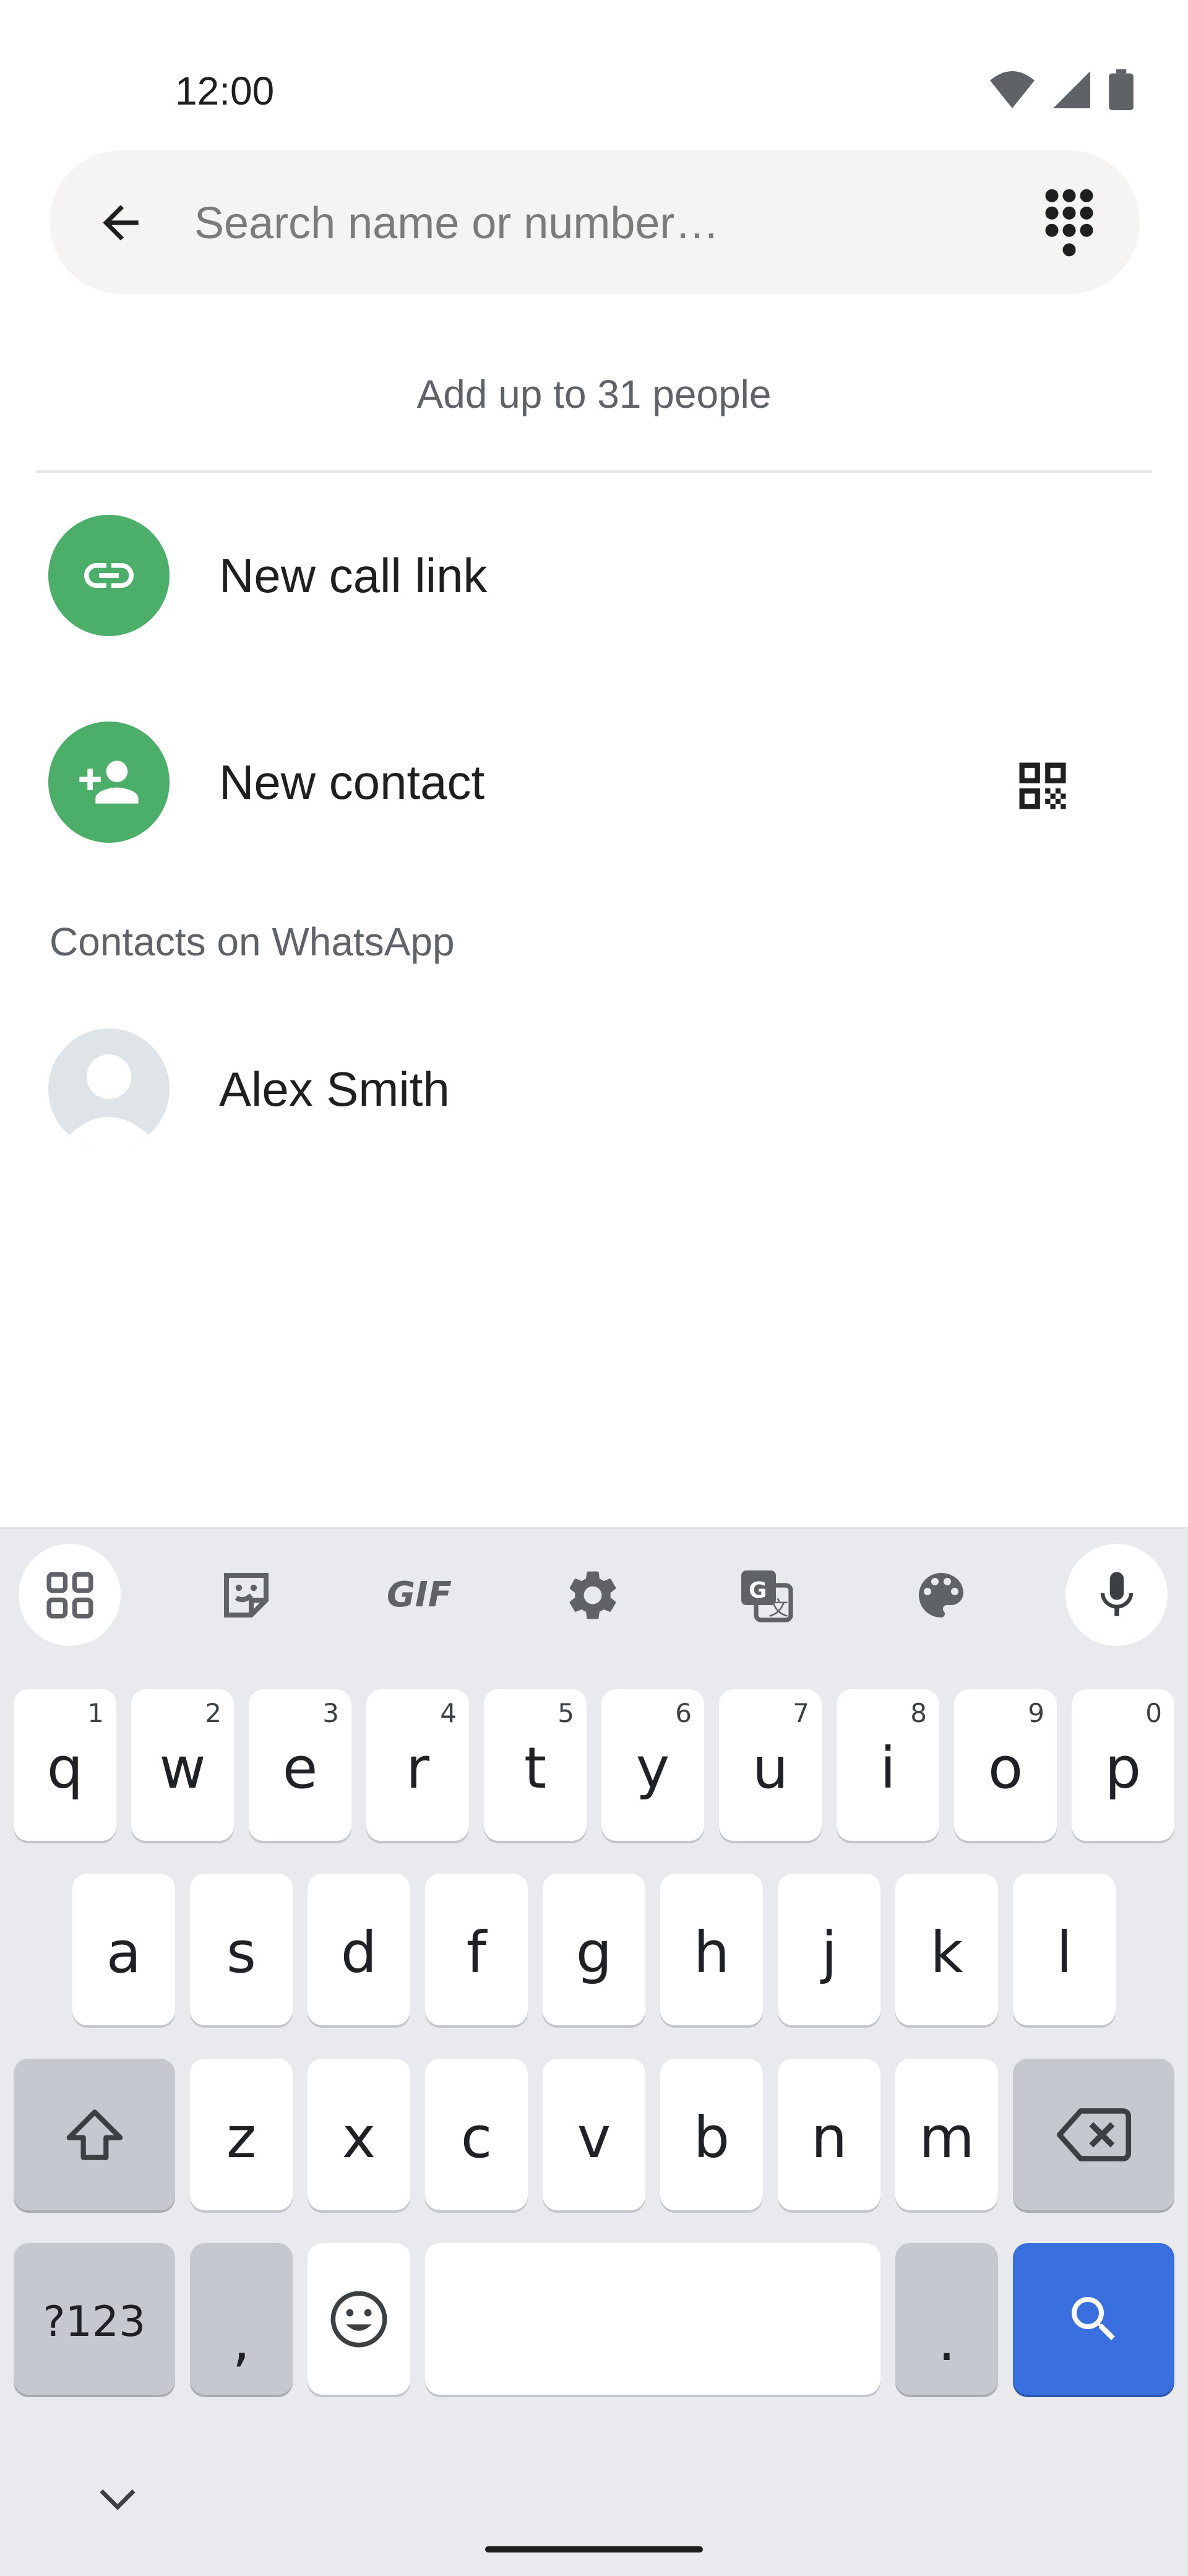 The width and height of the screenshot is (1188, 2576). What do you see at coordinates (711, 2137) in the screenshot?
I see `key-label: b` at bounding box center [711, 2137].